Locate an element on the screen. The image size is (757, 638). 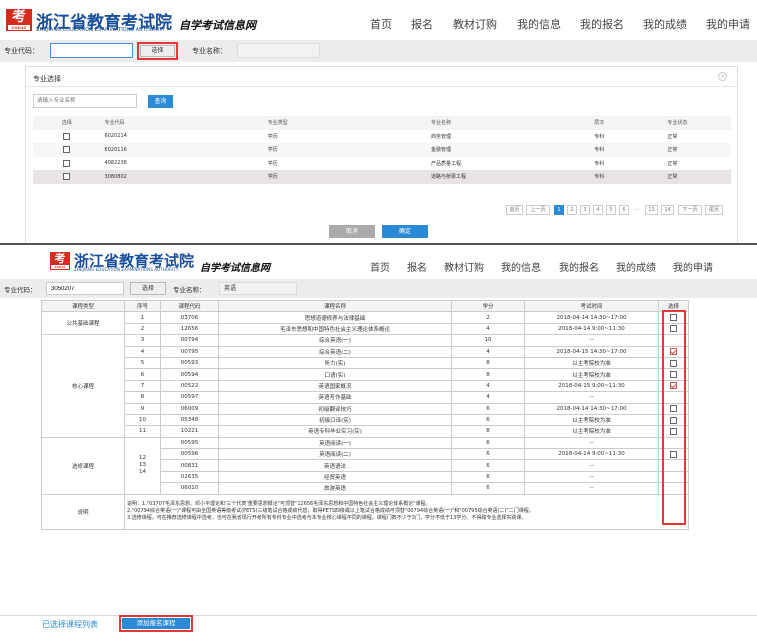
course-name-cell: 旅游英语 is located at coordinates (335, 488).